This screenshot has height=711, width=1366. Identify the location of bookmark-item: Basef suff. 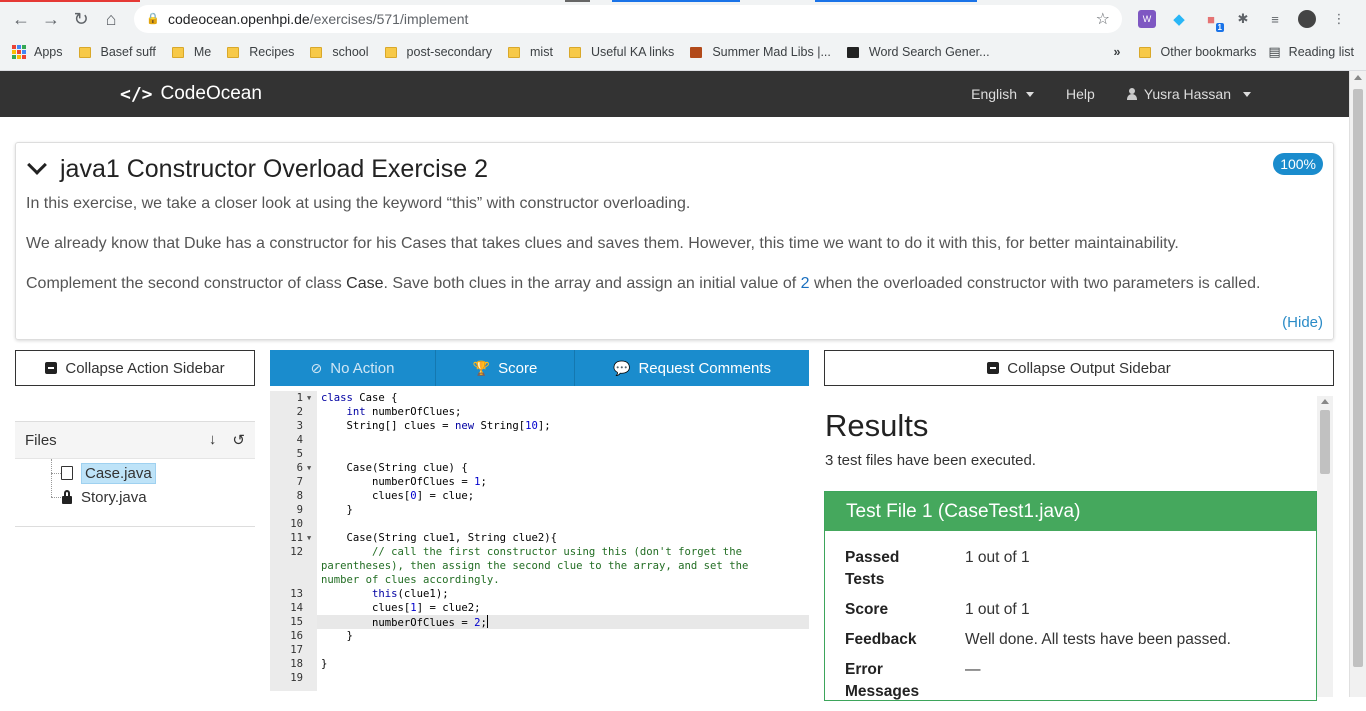
(117, 52).